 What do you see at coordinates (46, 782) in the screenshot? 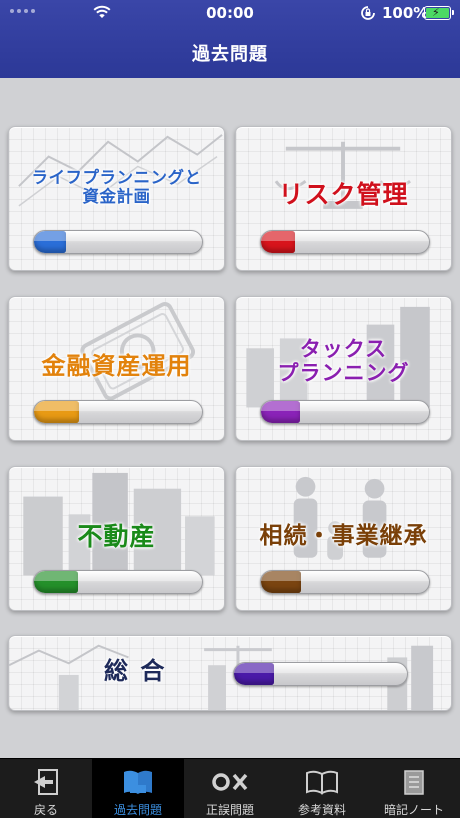
I see `back-icon` at bounding box center [46, 782].